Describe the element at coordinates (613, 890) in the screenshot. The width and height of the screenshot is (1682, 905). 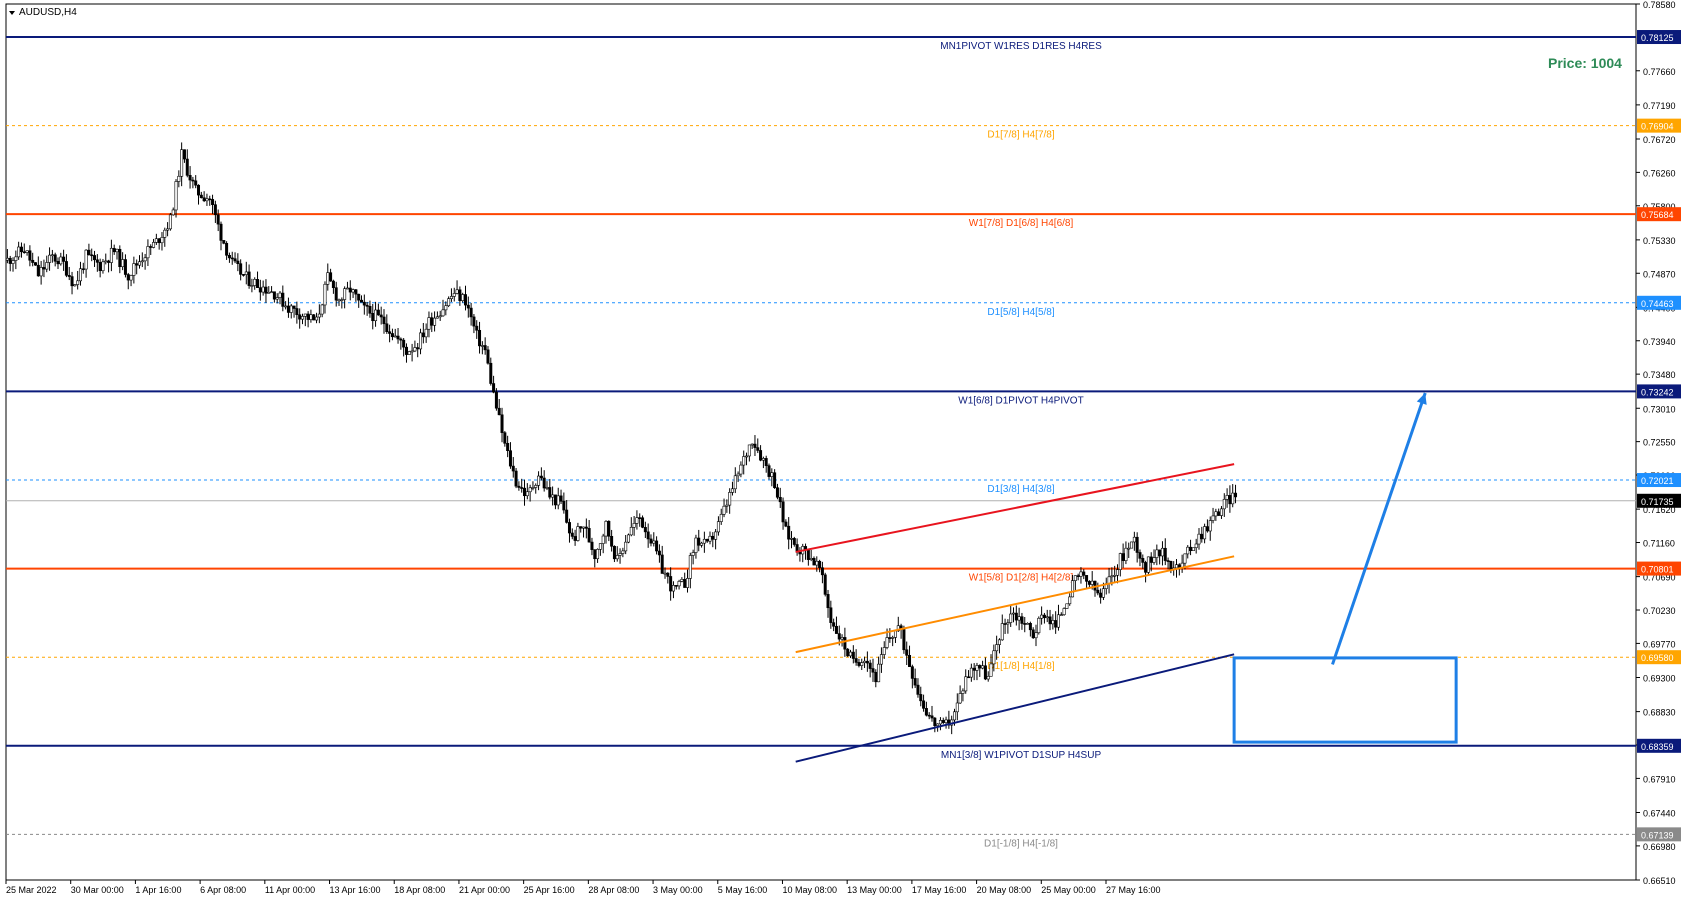
I see `x-tick-label: 28 Apr 08:00` at that location.